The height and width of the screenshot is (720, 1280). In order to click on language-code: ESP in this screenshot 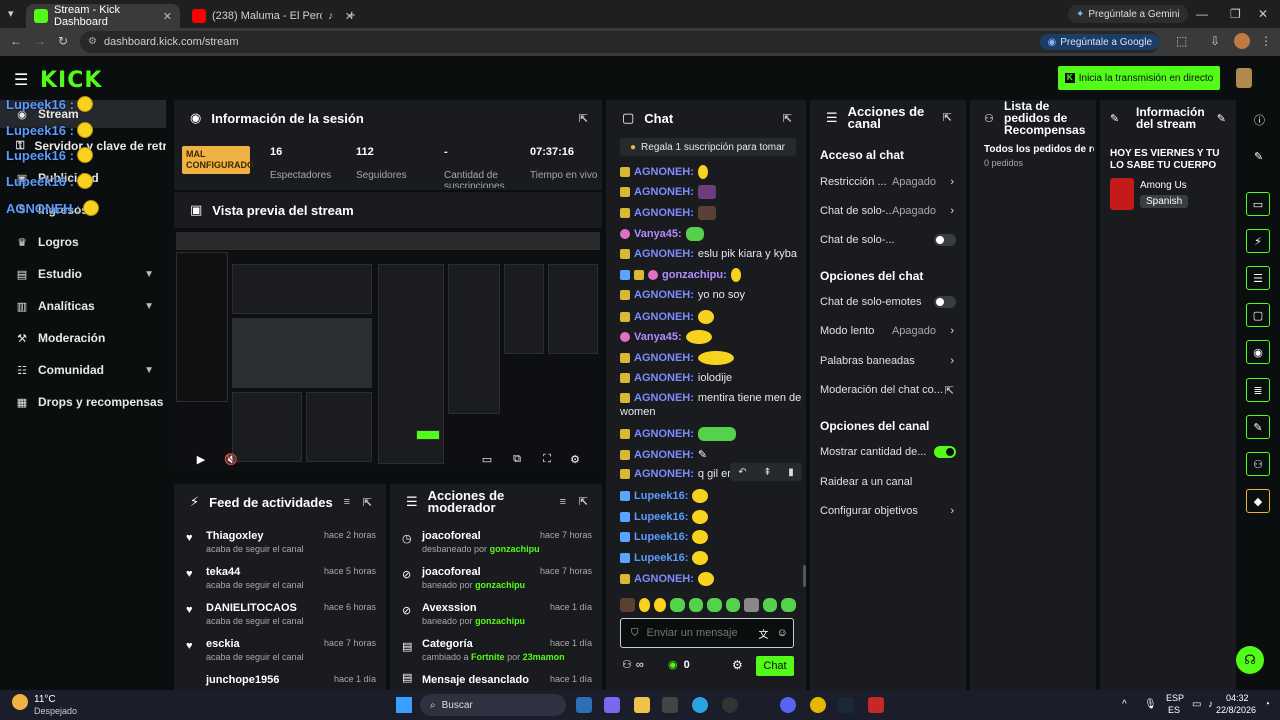, I will do `click(1175, 698)`.